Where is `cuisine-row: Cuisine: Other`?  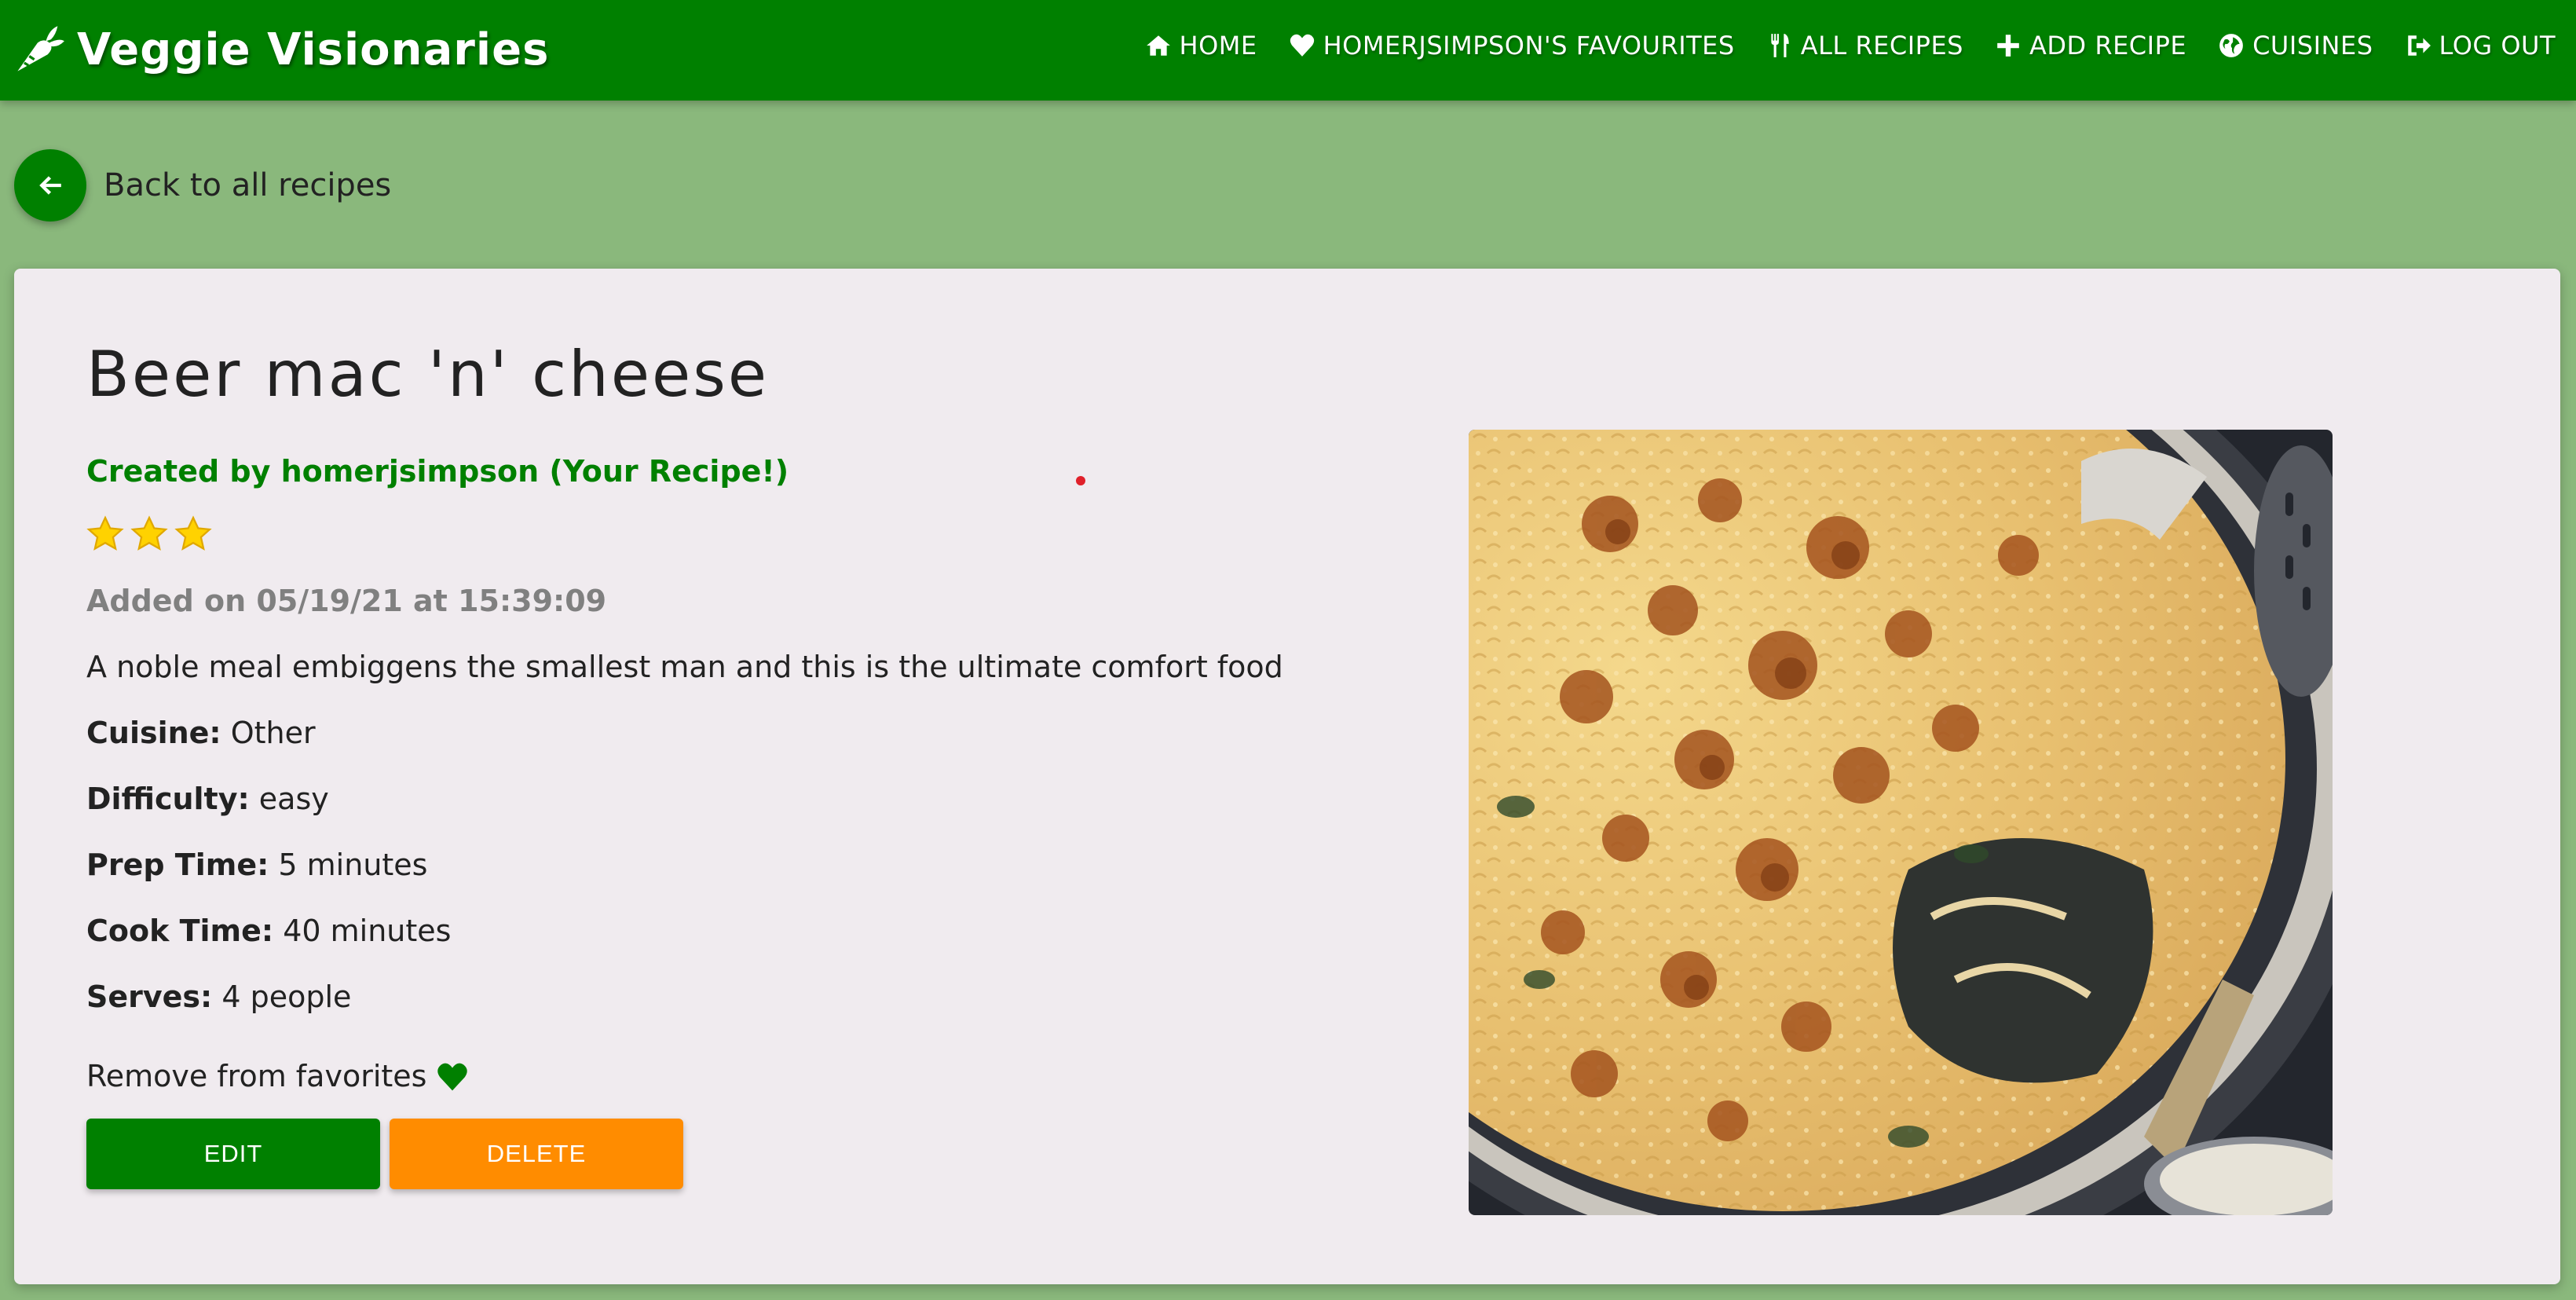 cuisine-row: Cuisine: Other is located at coordinates (754, 746).